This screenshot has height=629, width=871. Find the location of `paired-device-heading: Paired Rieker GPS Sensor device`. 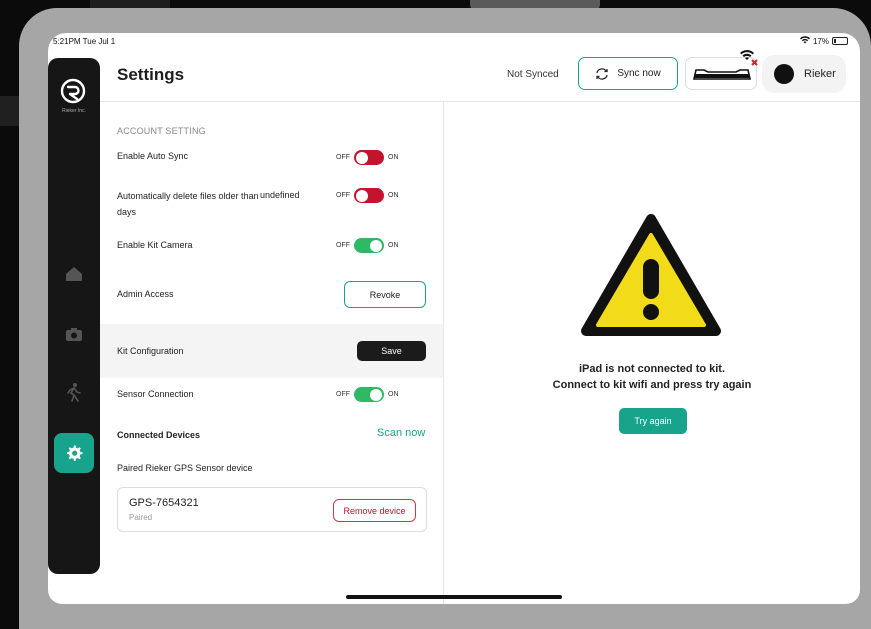

paired-device-heading: Paired Rieker GPS Sensor device is located at coordinates (185, 468).